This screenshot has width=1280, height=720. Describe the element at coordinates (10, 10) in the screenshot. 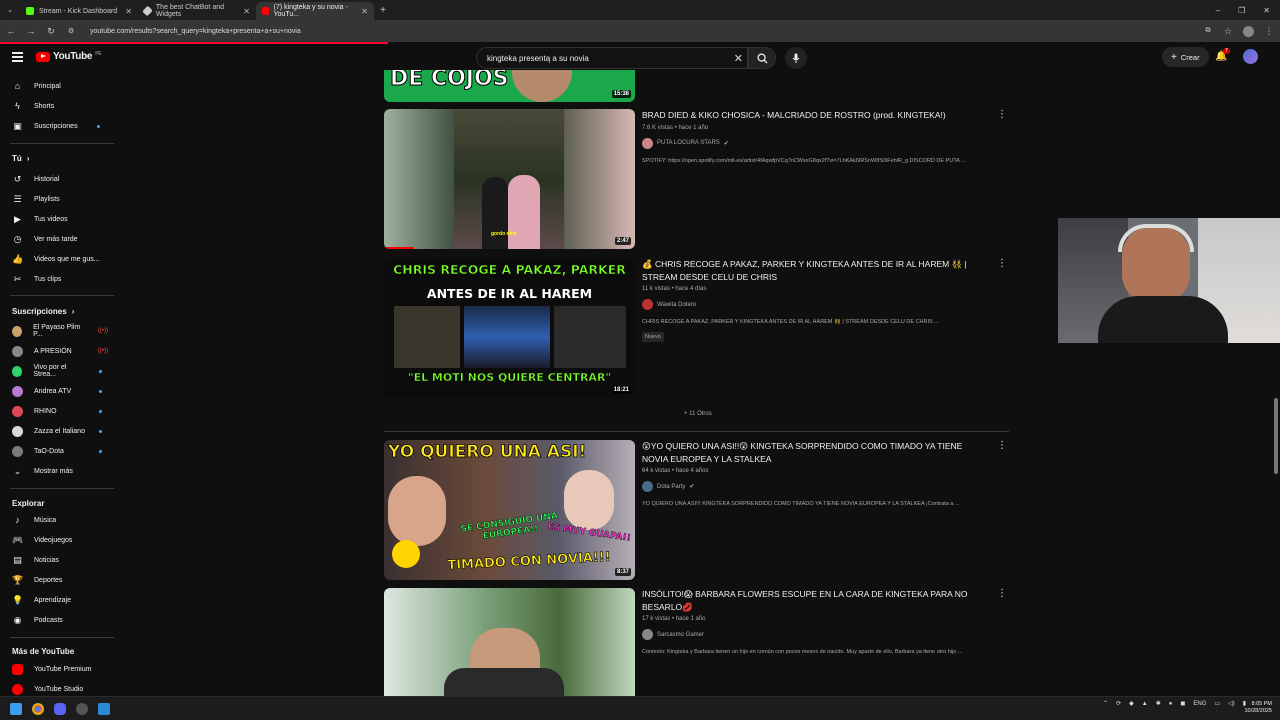

I see `tab-search-chevron-icon: ⌄` at that location.